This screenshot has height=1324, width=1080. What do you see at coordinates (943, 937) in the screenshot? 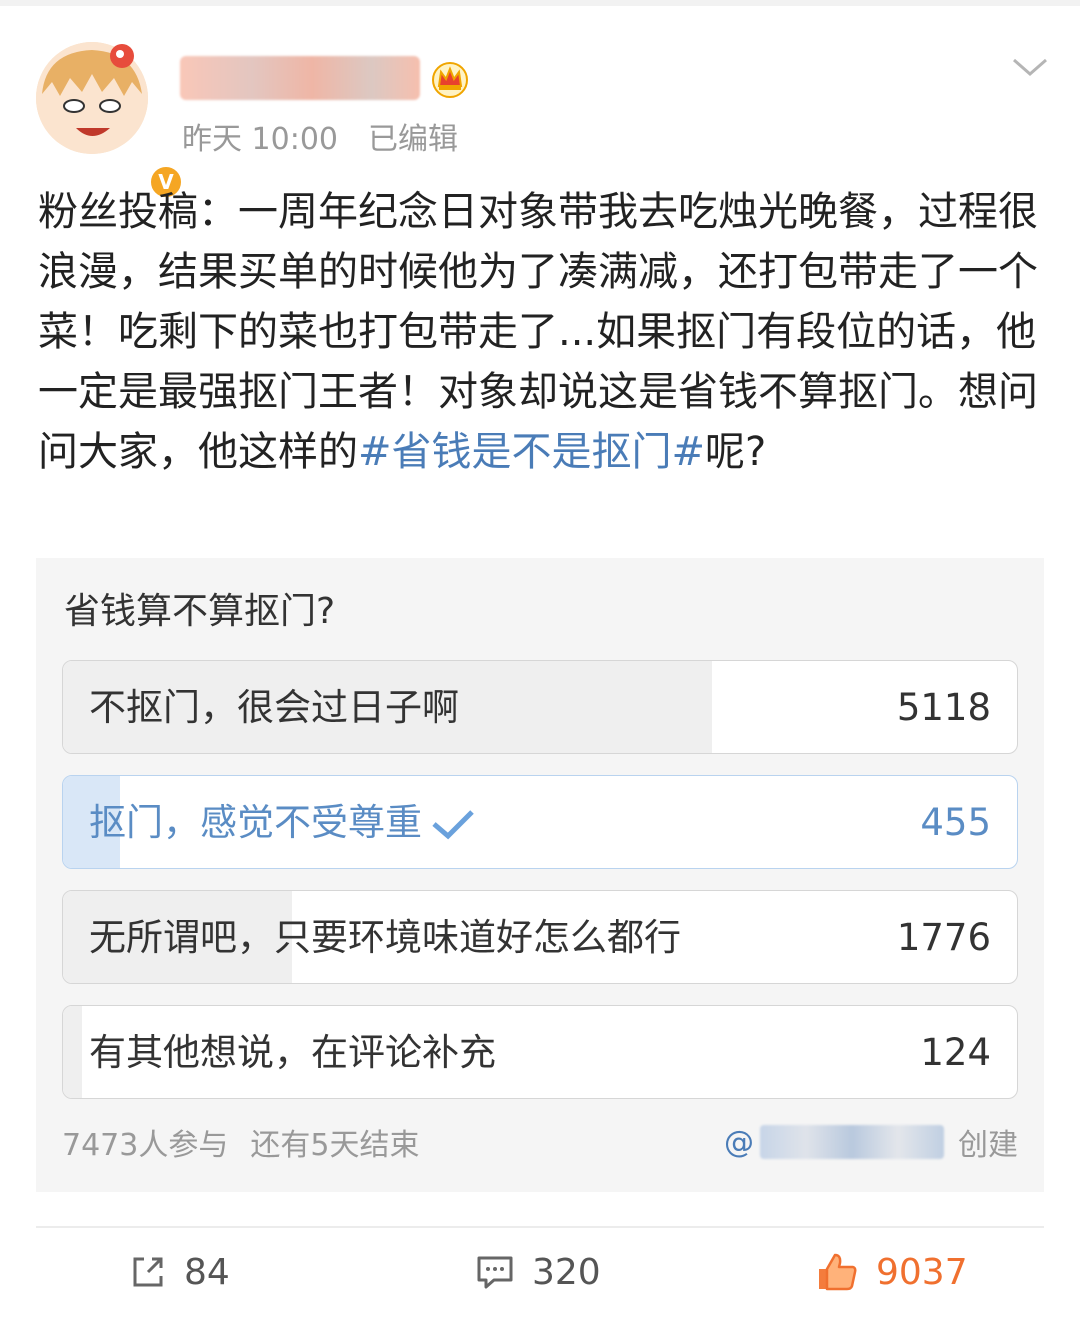
I see `poll-option-count: 1776` at bounding box center [943, 937].